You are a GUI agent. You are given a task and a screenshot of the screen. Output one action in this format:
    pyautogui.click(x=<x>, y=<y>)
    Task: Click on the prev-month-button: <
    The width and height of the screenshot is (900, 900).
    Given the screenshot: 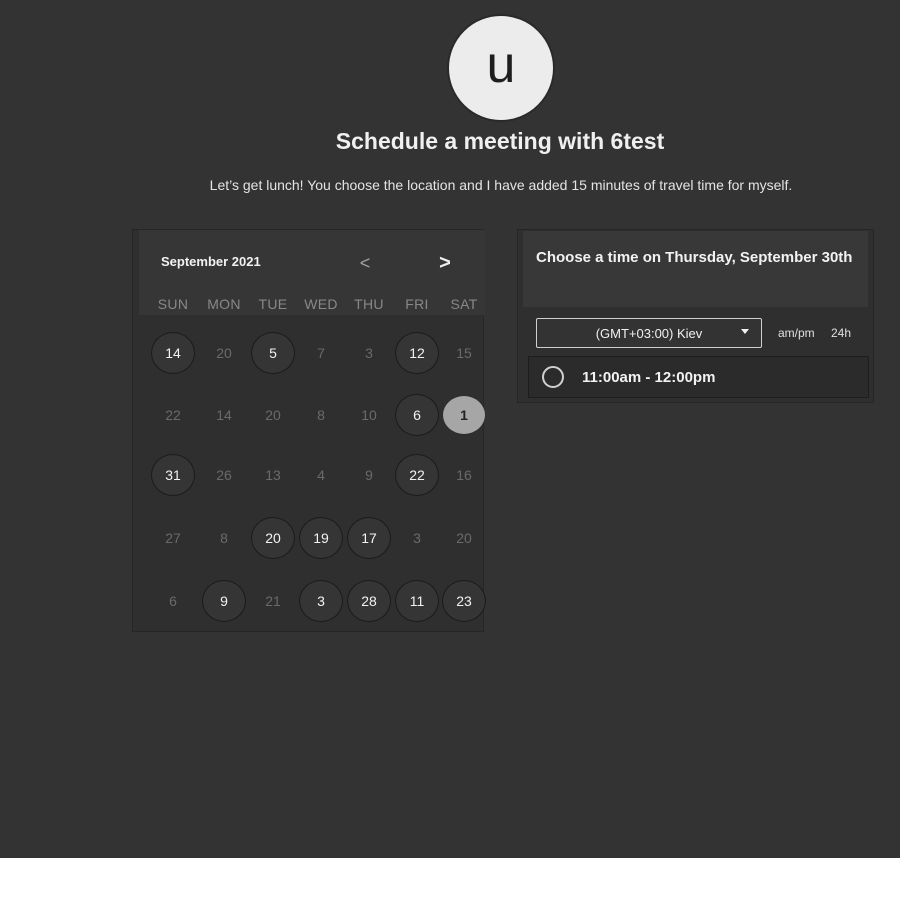 What is the action you would take?
    pyautogui.click(x=365, y=263)
    